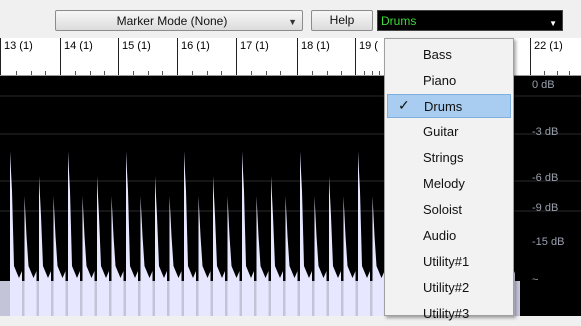 The width and height of the screenshot is (581, 326). I want to click on checkmark-icon: ✓, so click(404, 105).